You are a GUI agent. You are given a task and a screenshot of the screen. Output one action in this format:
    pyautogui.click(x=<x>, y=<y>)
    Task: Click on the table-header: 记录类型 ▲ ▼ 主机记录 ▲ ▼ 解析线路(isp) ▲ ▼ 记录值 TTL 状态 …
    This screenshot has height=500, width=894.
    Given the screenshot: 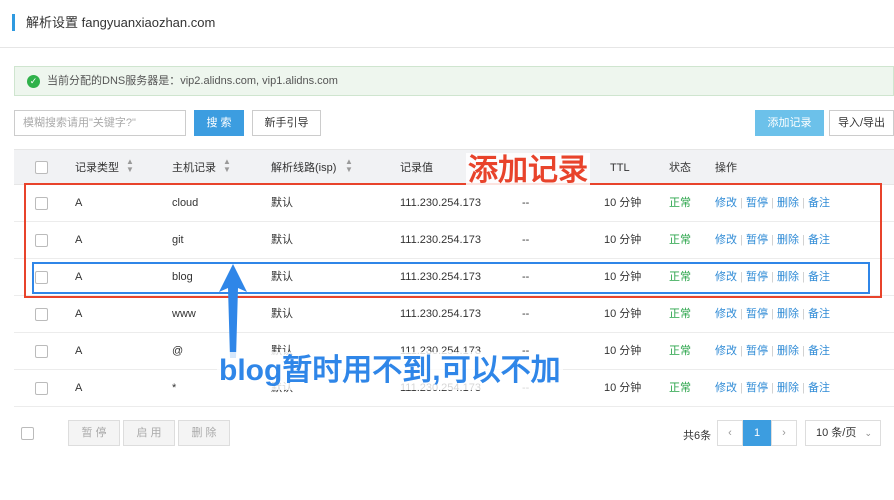 What is the action you would take?
    pyautogui.click(x=454, y=167)
    